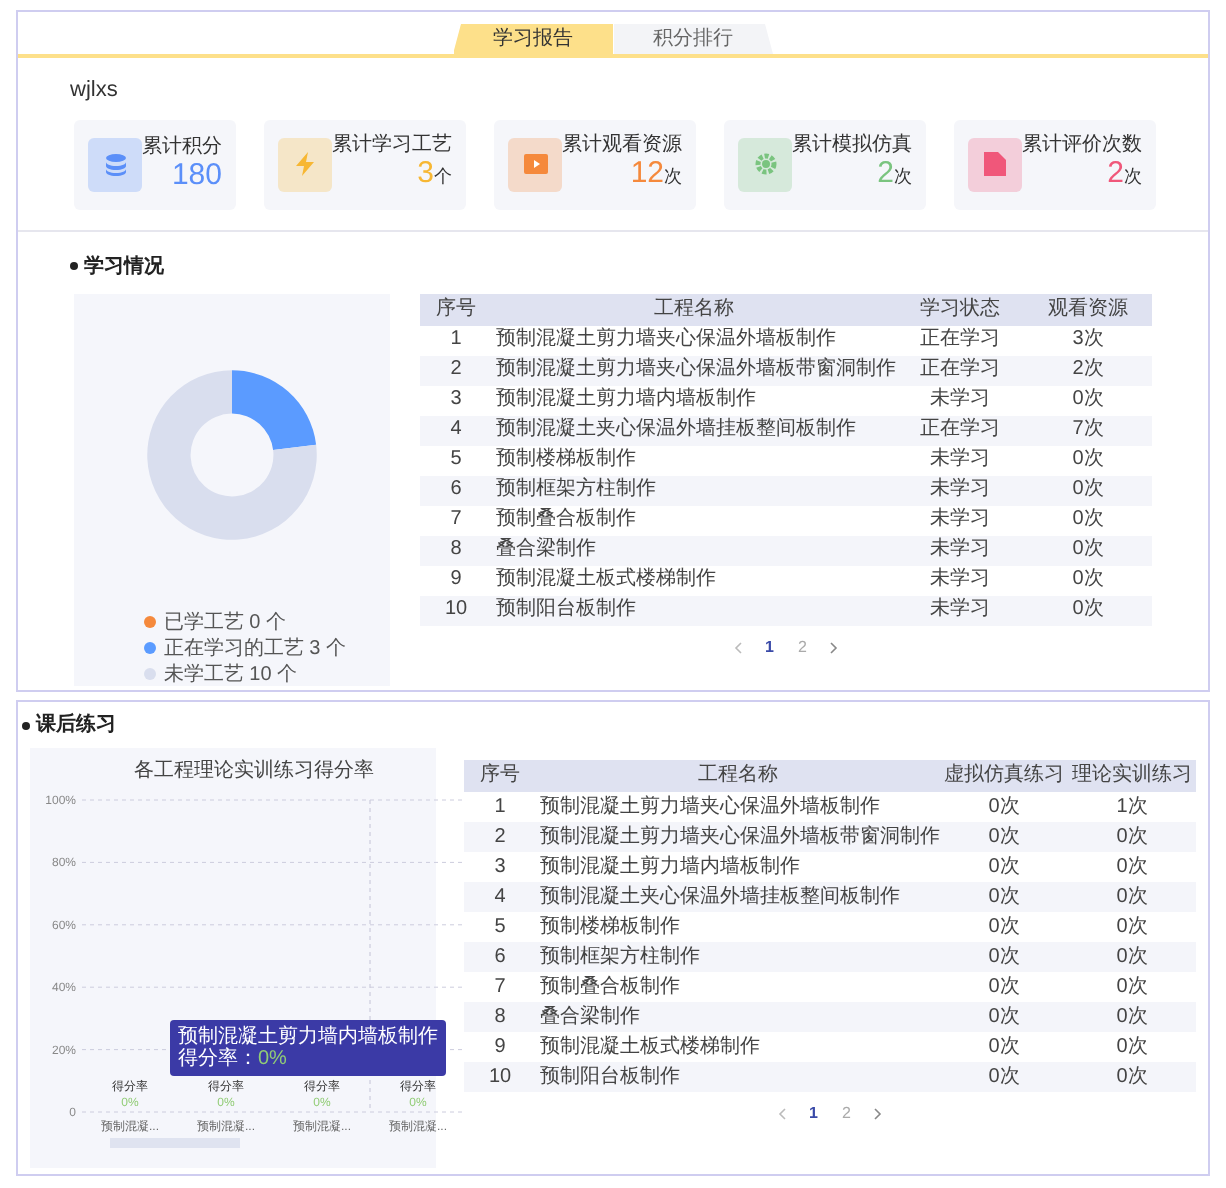 The image size is (1226, 1188). I want to click on video-icon, so click(535, 164).